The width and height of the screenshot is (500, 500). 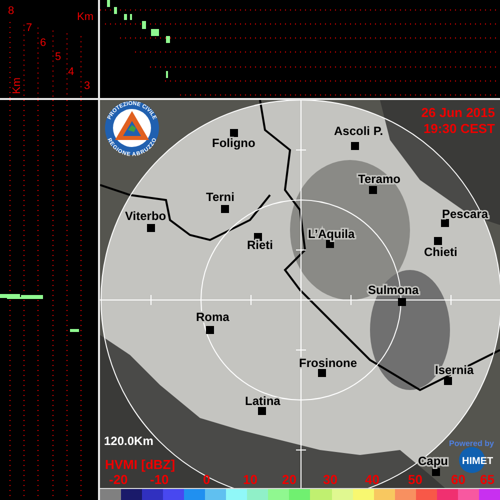 What do you see at coordinates (140, 464) in the screenshot?
I see `product-label: HVMI [dBZ]` at bounding box center [140, 464].